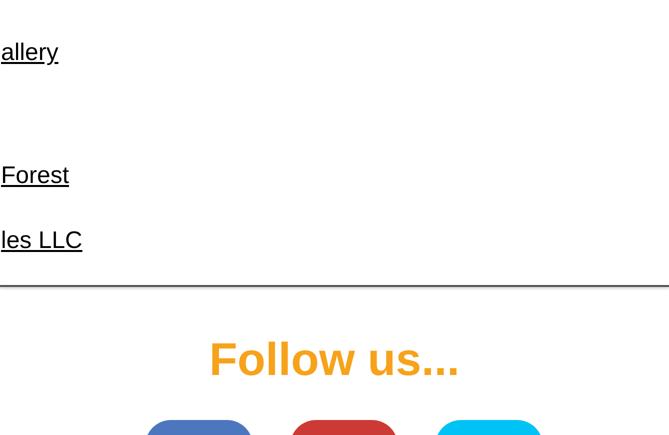  I want to click on link: allery, so click(29, 53).